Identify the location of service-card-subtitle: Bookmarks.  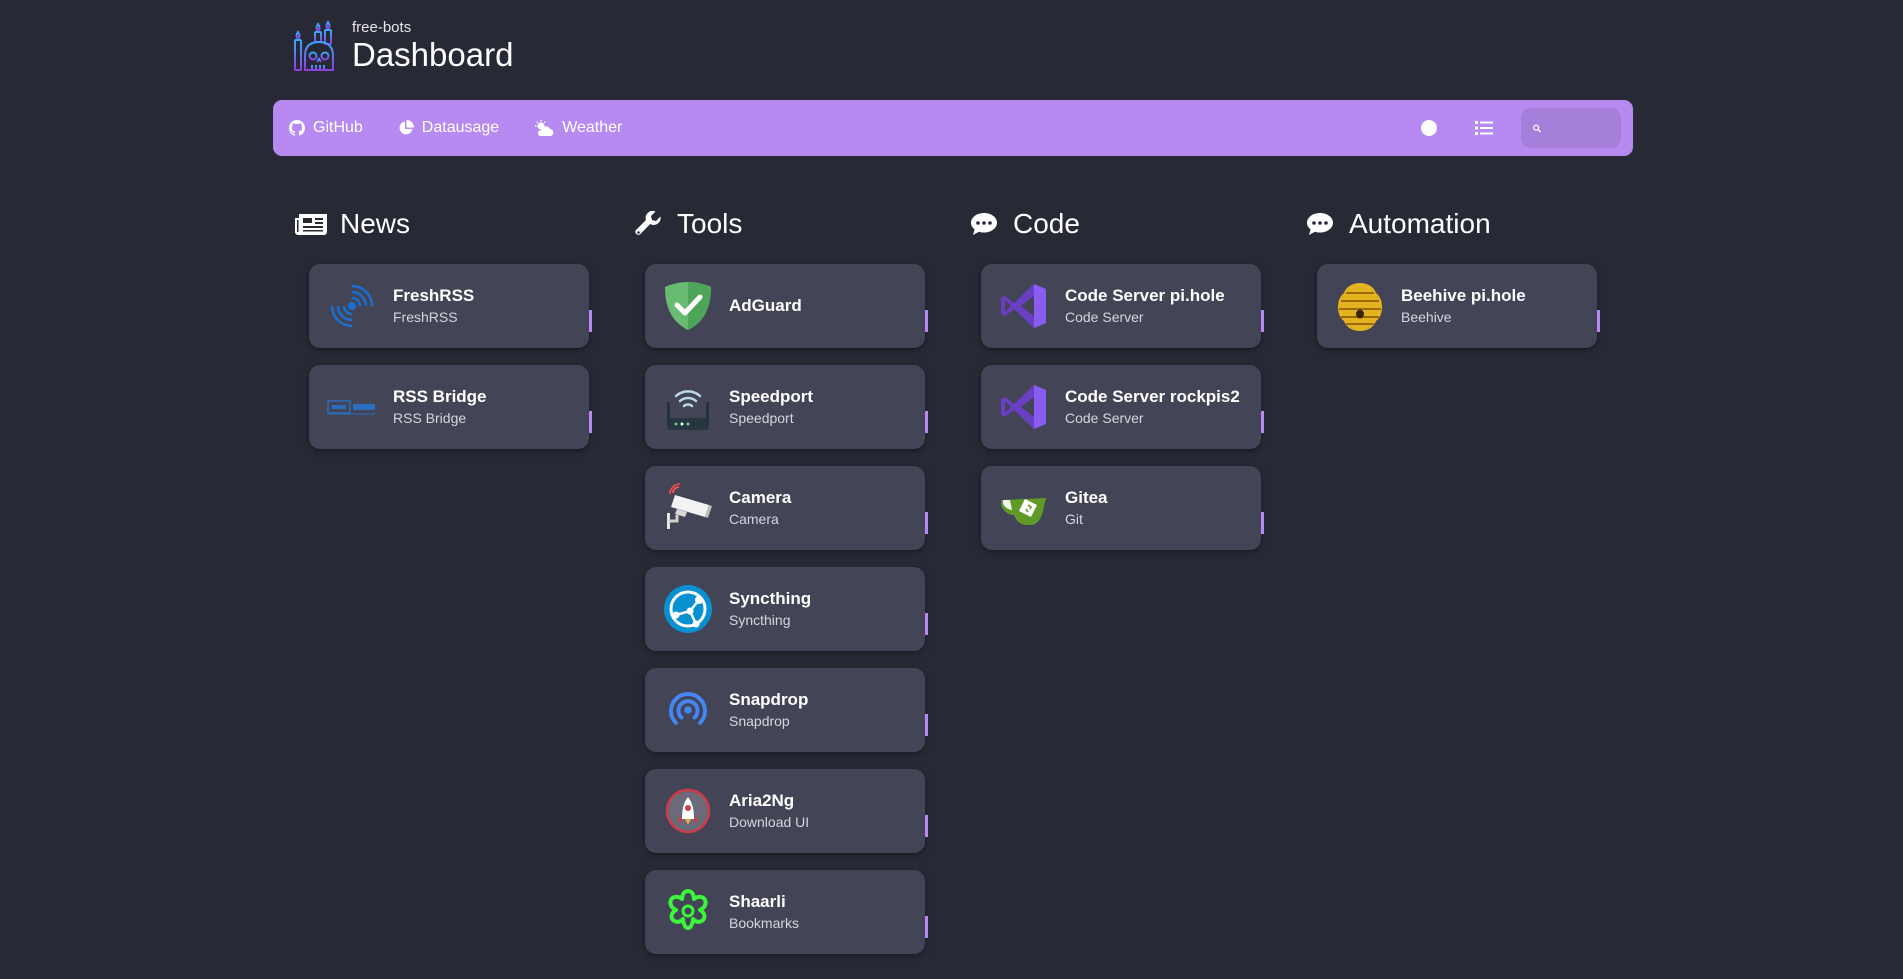
(764, 923).